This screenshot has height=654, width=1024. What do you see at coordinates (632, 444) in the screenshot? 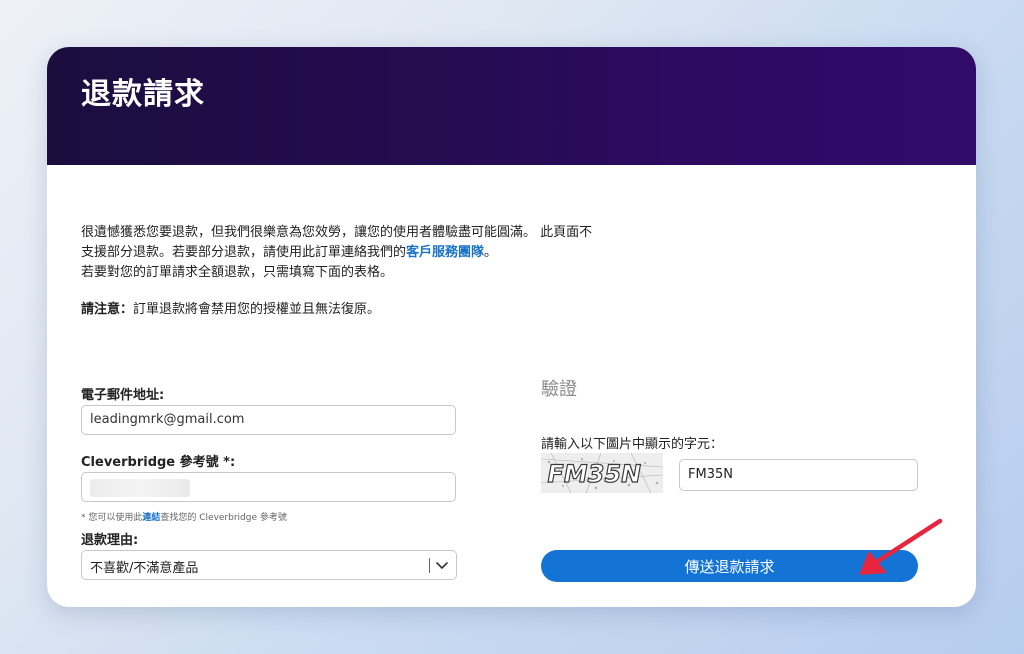
I see `captcha-label: 請輸入以下圖片中顯示的字元：` at bounding box center [632, 444].